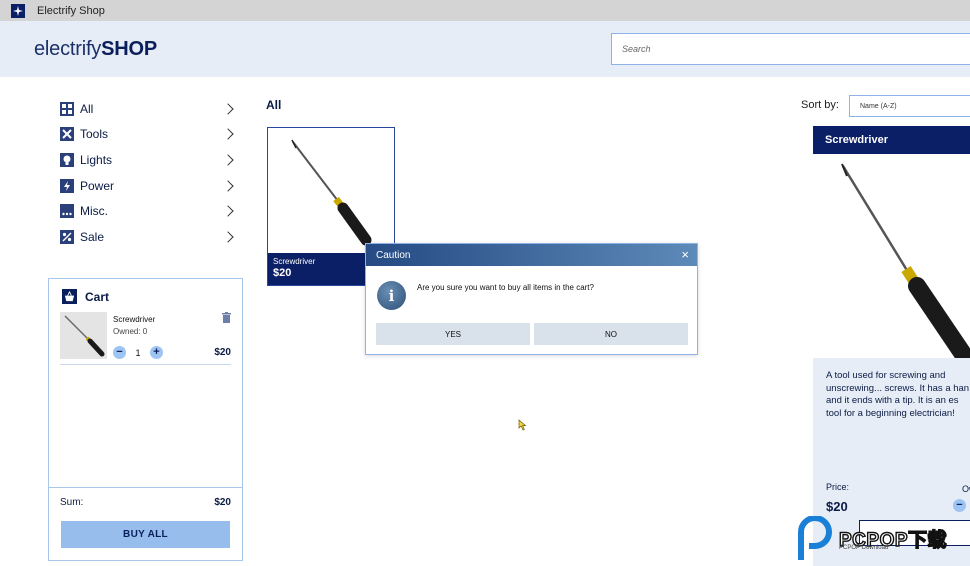 The width and height of the screenshot is (970, 566). I want to click on description-line: and it ends with a tip. It is an es, so click(892, 400).